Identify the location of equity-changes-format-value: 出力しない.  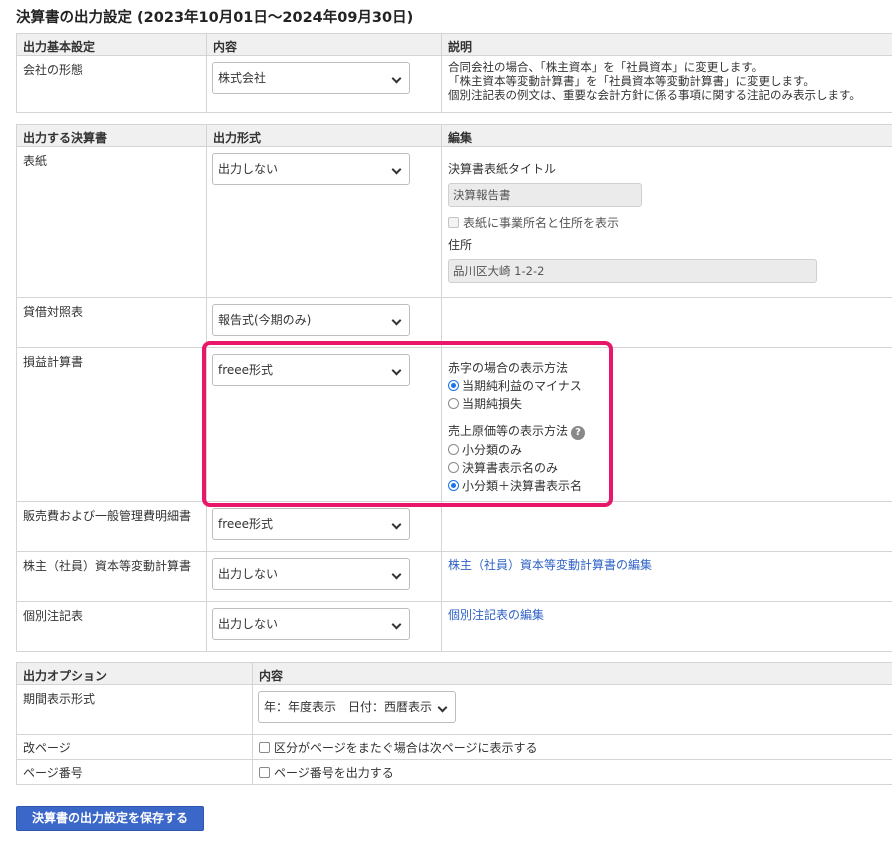
(248, 574).